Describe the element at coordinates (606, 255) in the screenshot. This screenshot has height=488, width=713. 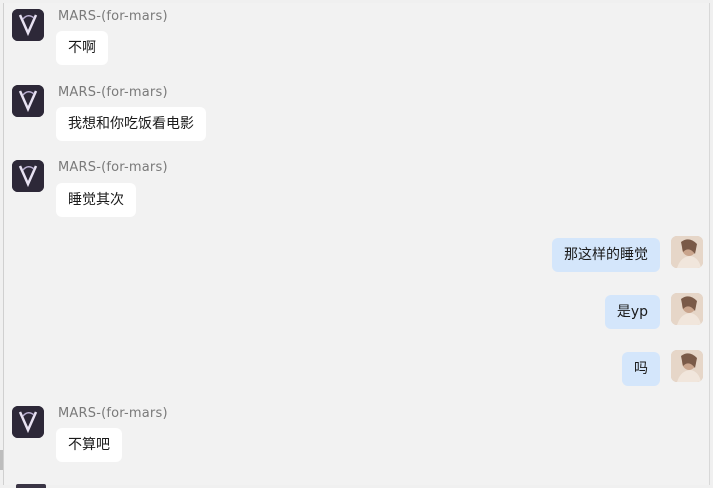
I see `outgoing-message-bubble: 那这样的睡觉` at that location.